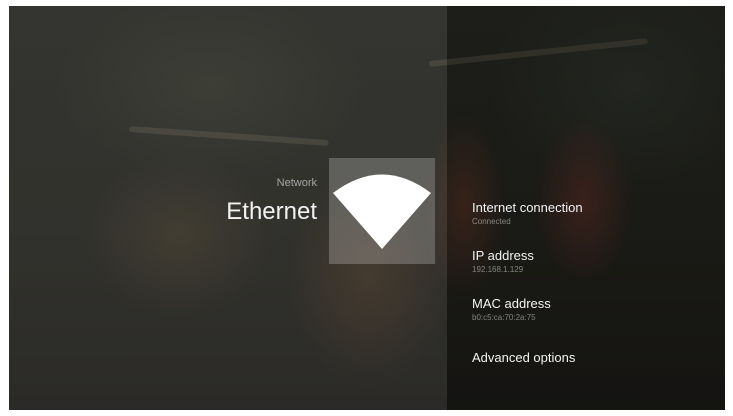  I want to click on mac-address-label: MAC address, so click(511, 303).